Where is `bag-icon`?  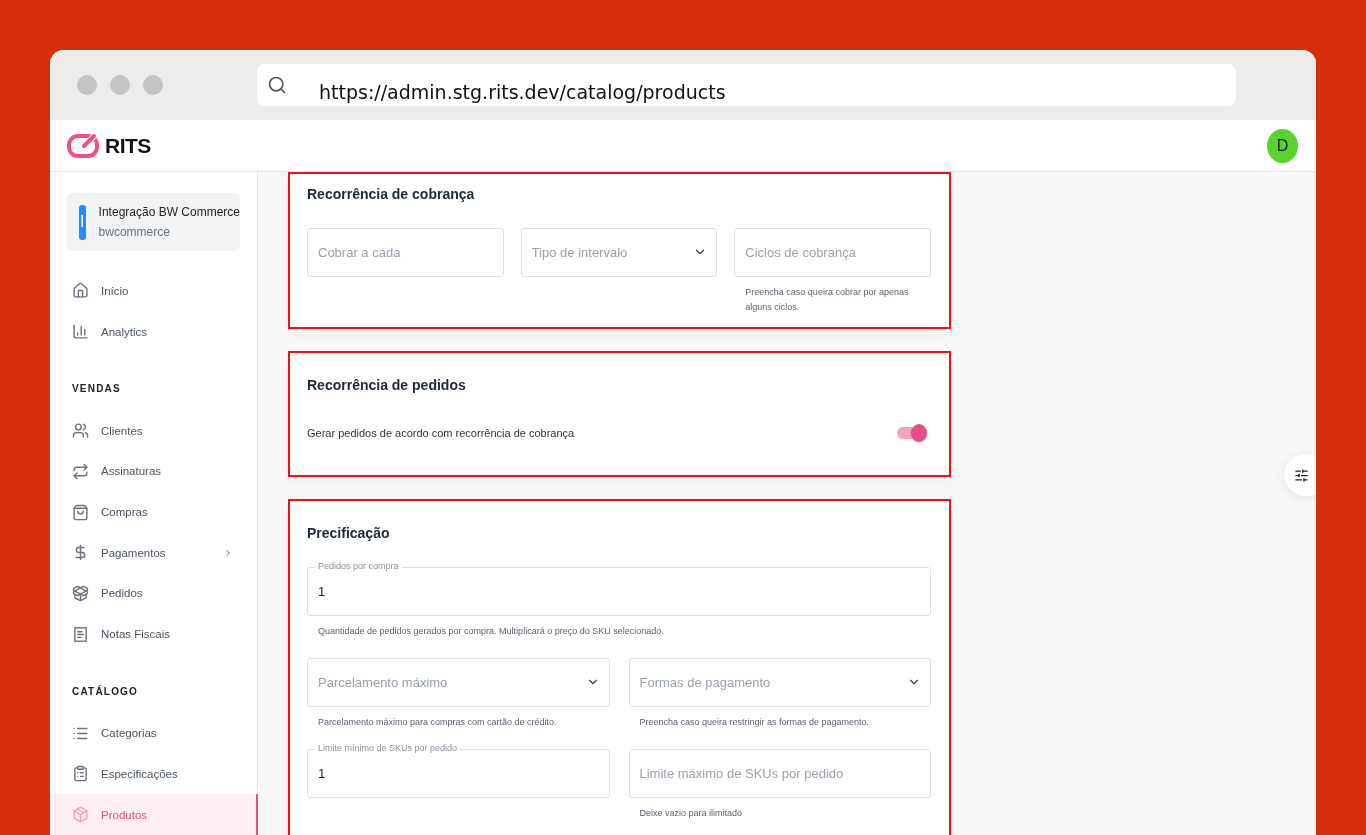
bag-icon is located at coordinates (80, 512).